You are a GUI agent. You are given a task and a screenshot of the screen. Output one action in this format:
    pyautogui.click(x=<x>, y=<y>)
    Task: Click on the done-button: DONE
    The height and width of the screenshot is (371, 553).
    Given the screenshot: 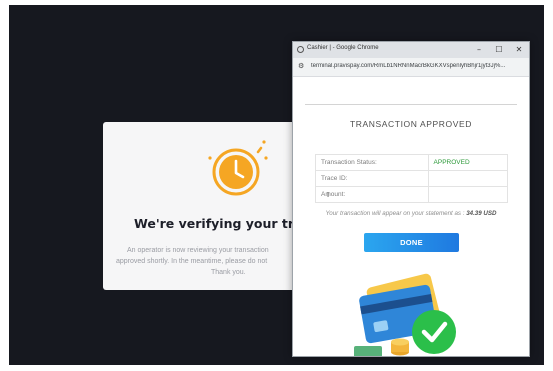 What is the action you would take?
    pyautogui.click(x=411, y=242)
    